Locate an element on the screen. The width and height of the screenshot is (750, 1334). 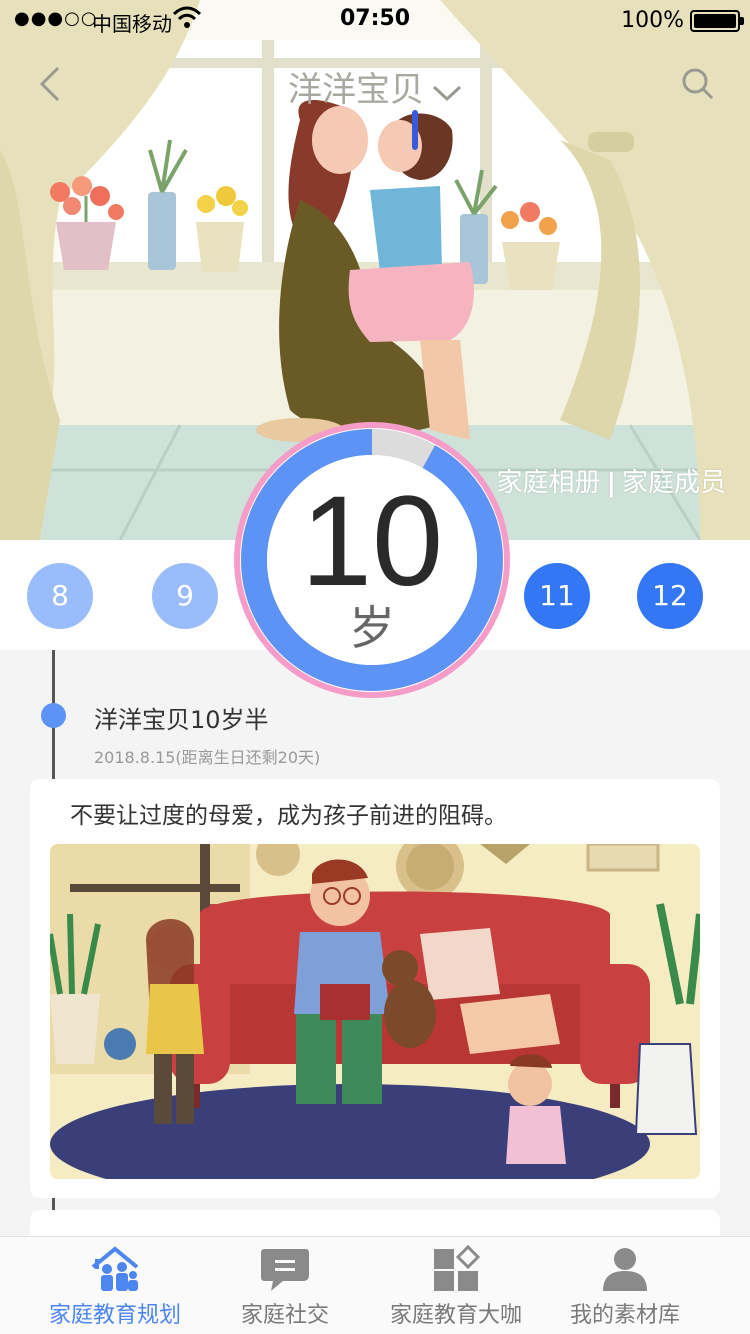
page-title: 洋洋宝贝 is located at coordinates (356, 90).